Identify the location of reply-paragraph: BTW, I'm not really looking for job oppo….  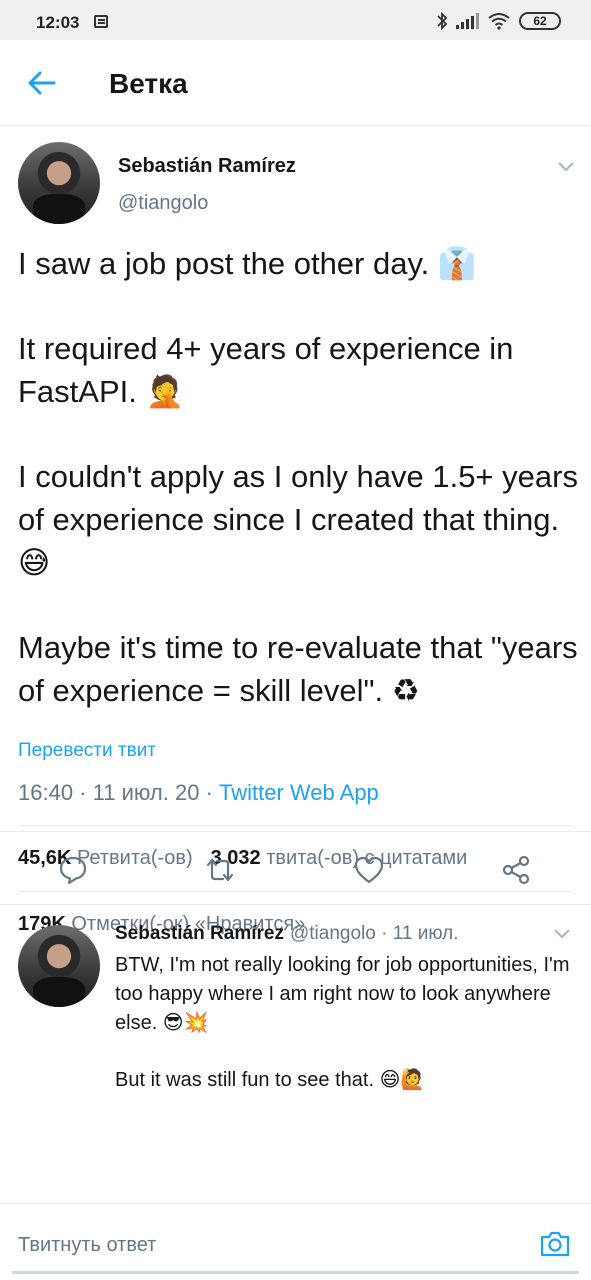
(342, 994).